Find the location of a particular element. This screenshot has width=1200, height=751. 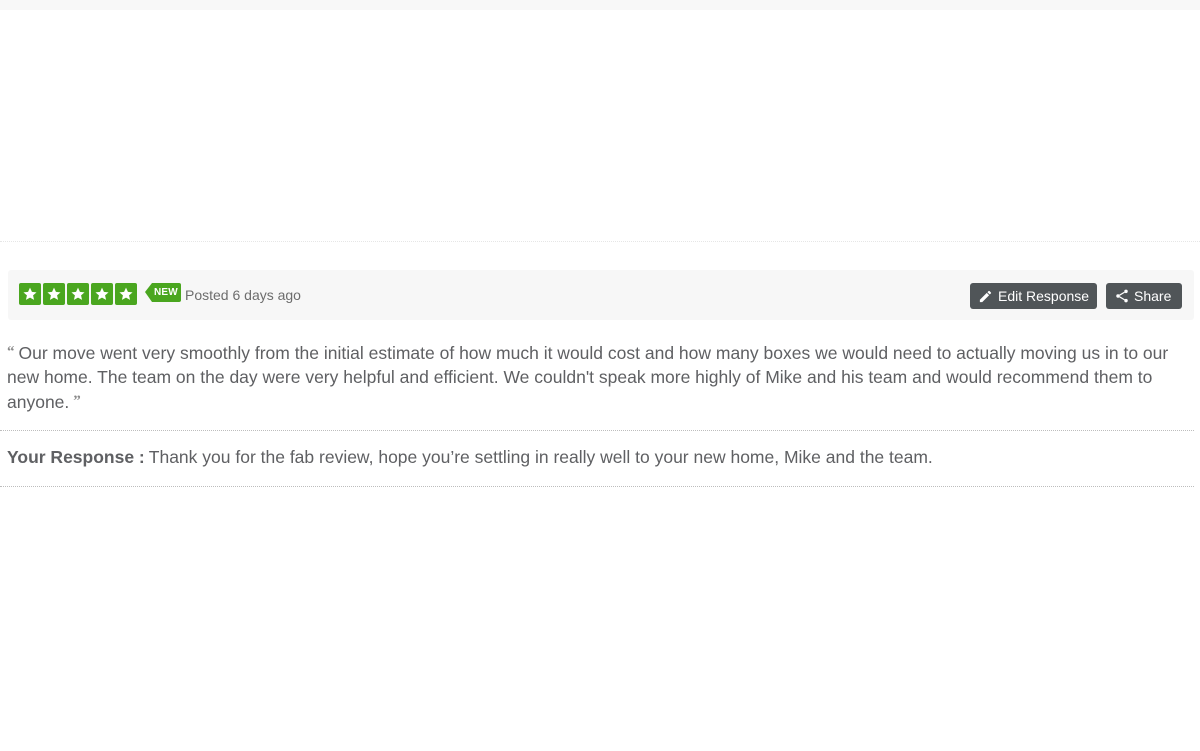

pencil-icon is located at coordinates (985, 296).